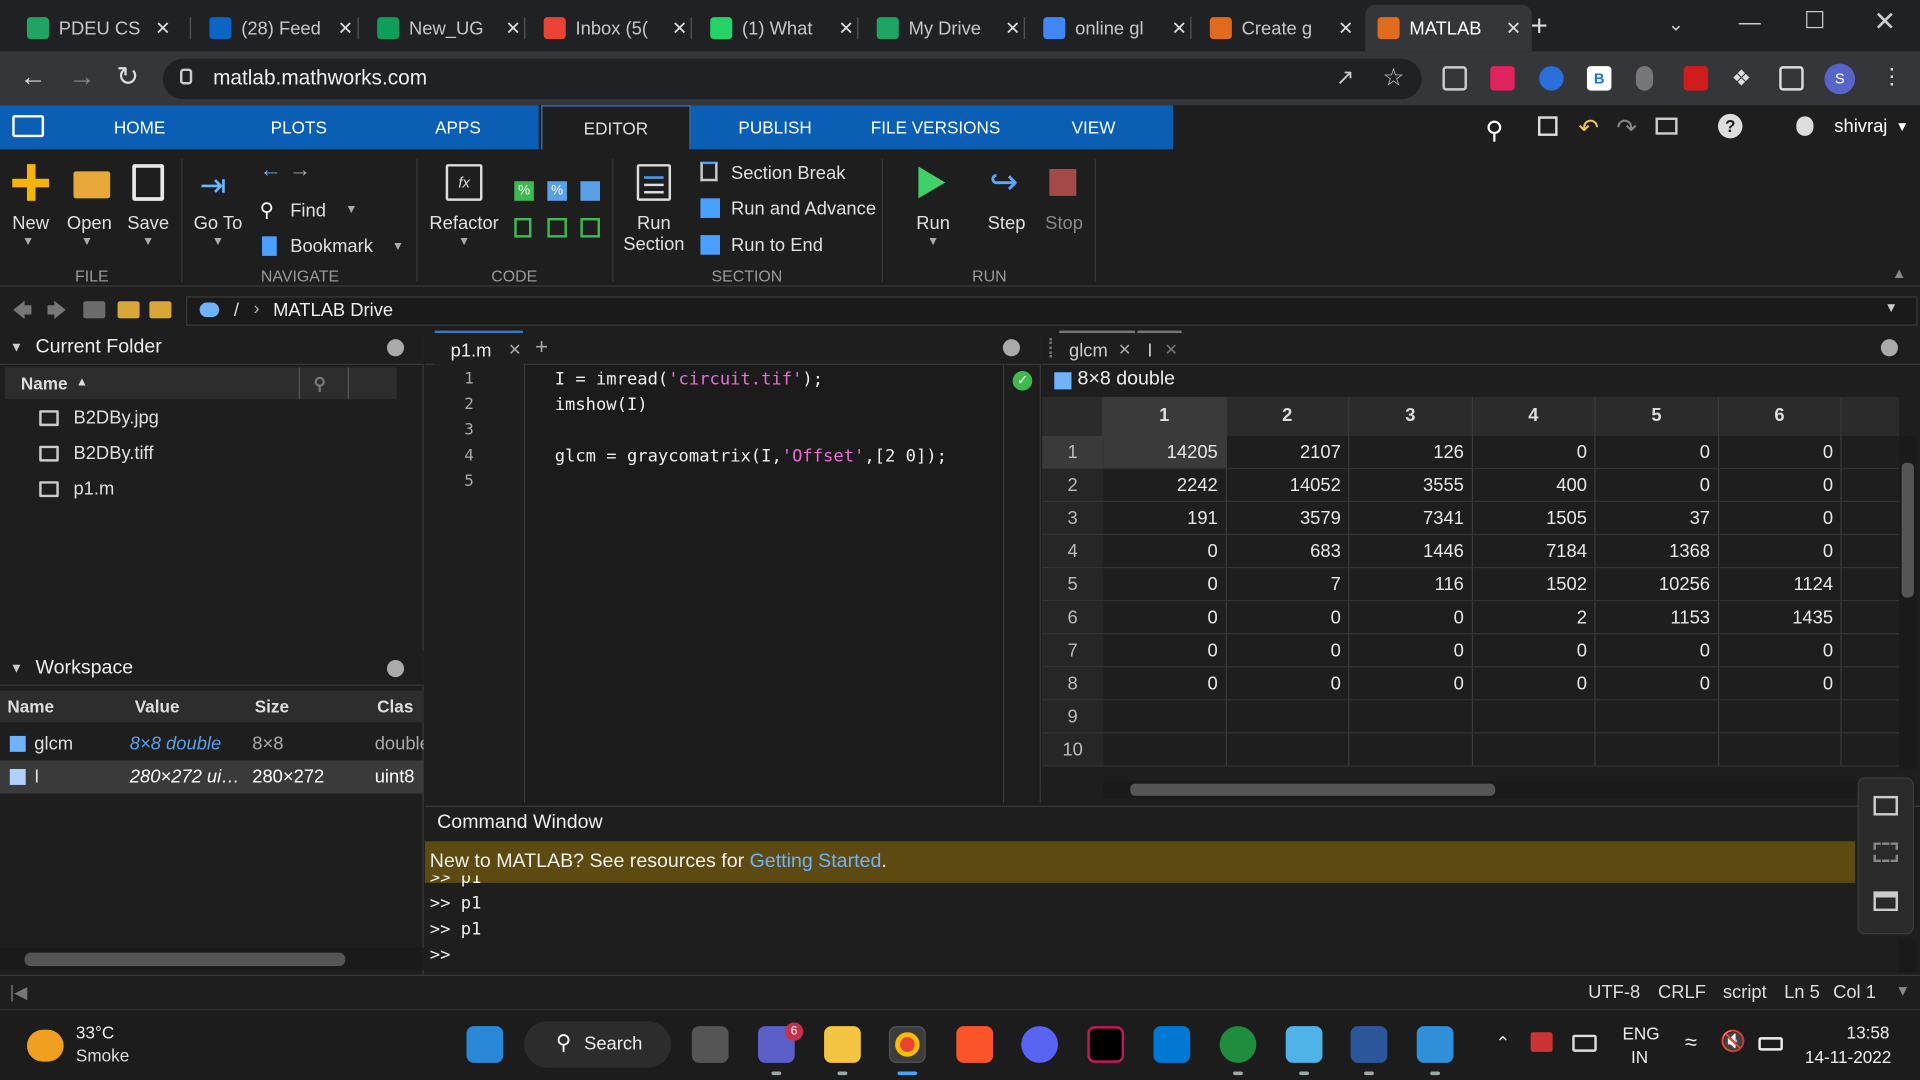  I want to click on forward-arrow-icon: →, so click(300, 170).